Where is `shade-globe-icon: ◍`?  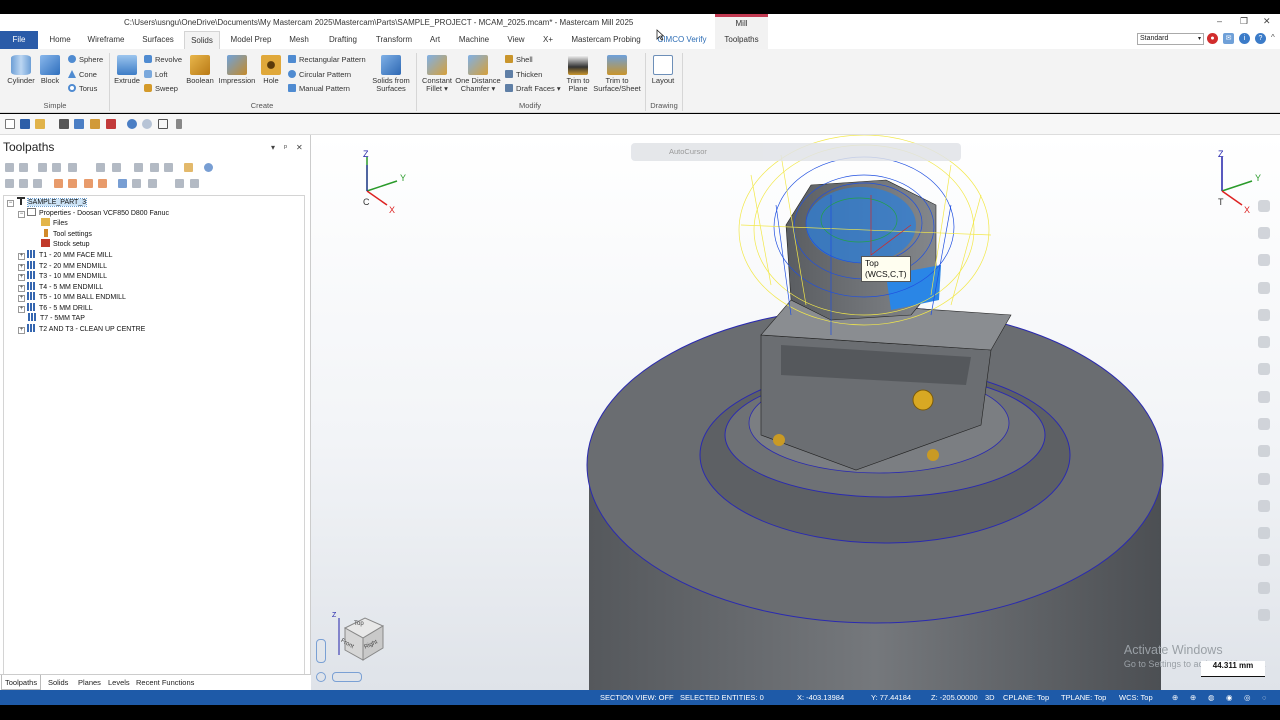
shade-globe-icon: ◍ is located at coordinates (1211, 697).